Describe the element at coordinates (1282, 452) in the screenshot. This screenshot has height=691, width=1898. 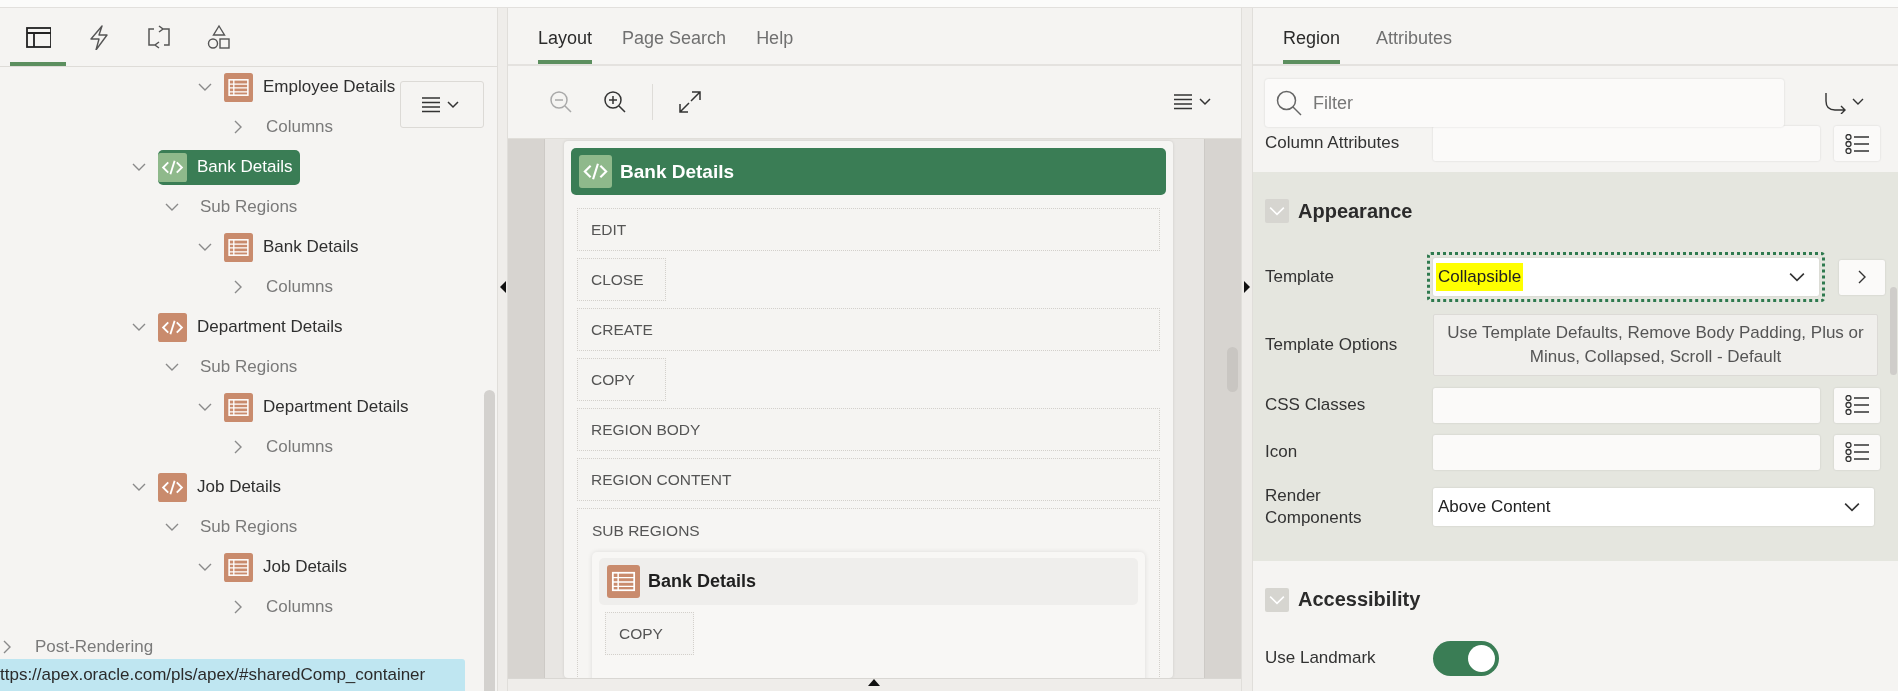
I see `field-label: Icon` at that location.